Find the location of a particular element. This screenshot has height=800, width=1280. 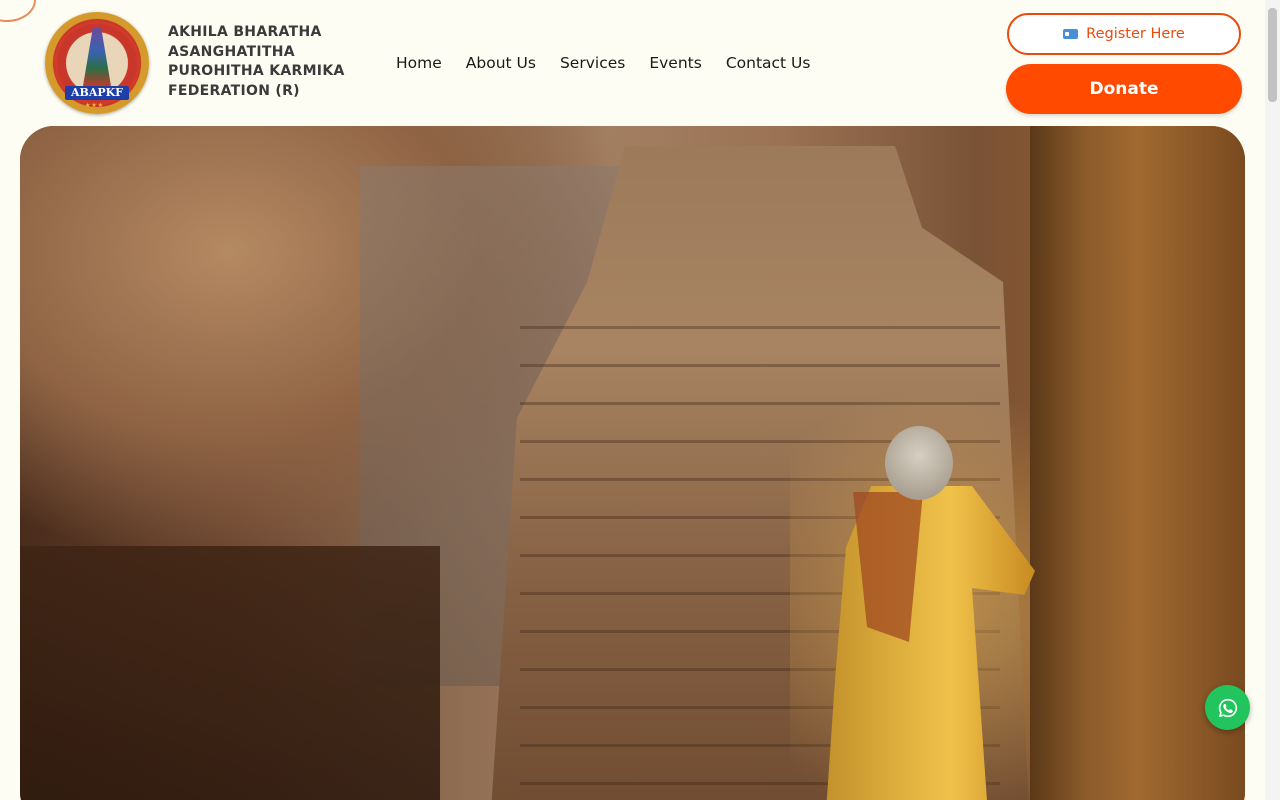

page-scrollbar is located at coordinates (1272, 400).